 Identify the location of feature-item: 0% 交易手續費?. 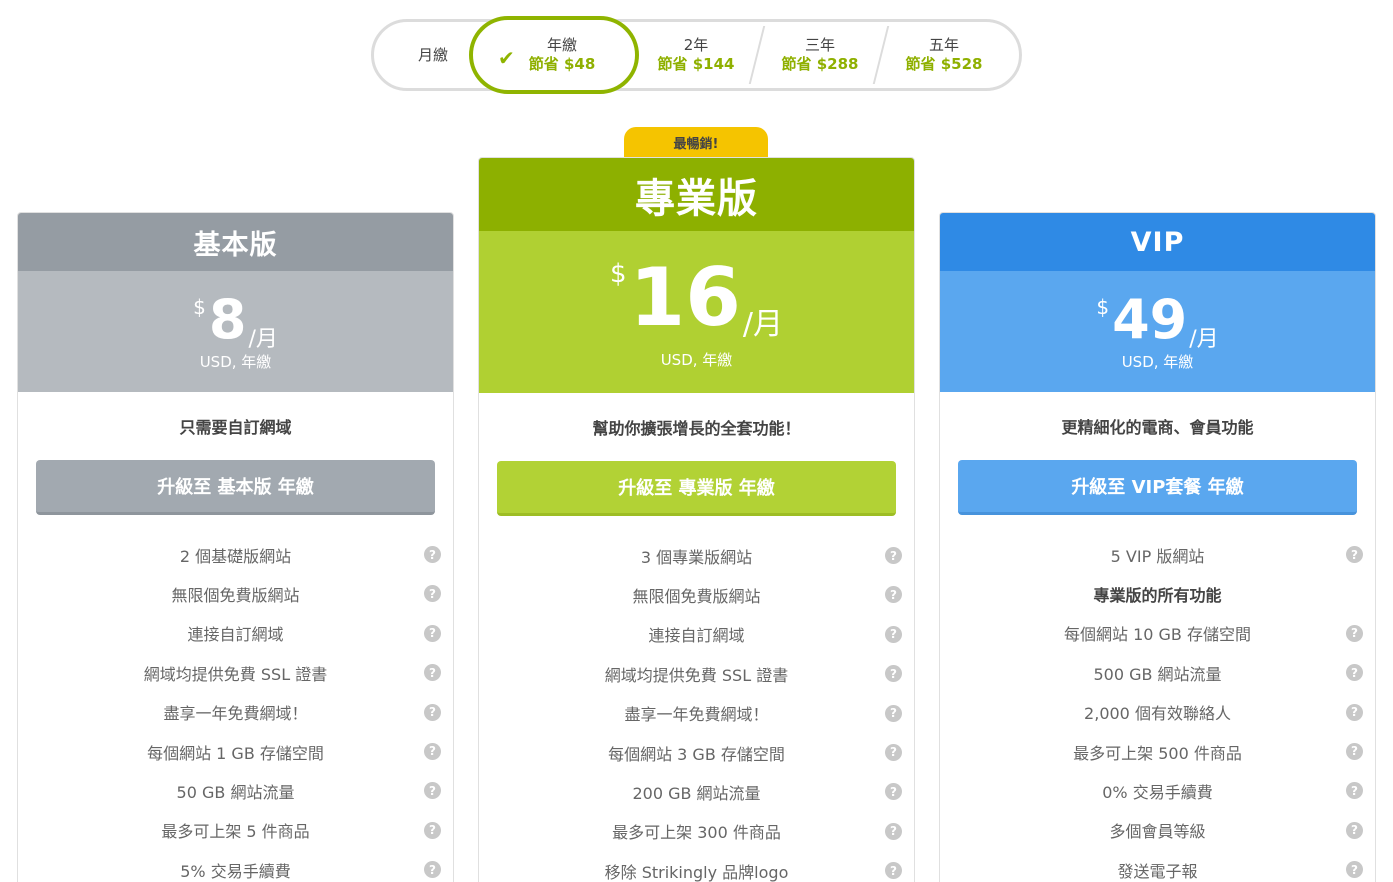
(1157, 790).